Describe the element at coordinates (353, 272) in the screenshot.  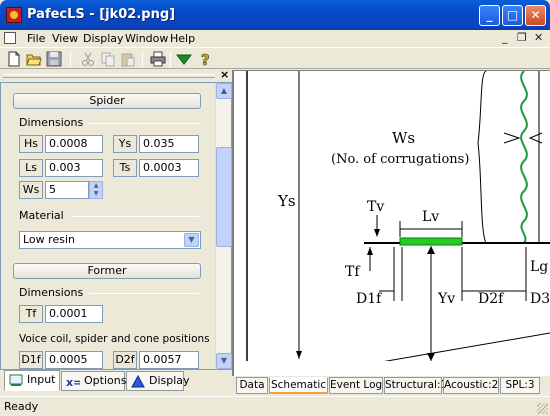
I see `tf-text: Tf` at that location.